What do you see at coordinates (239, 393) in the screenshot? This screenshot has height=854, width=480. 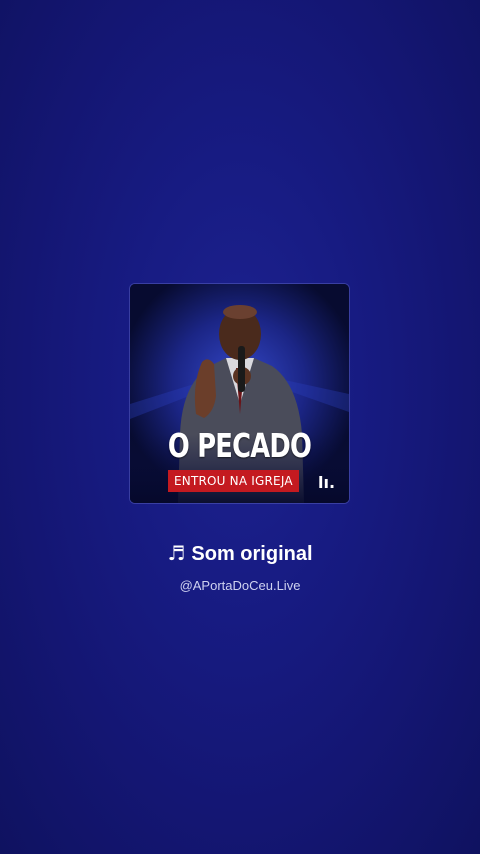 I see `album-cover: O PECADO ENTROU NA IGREJA lı.` at bounding box center [239, 393].